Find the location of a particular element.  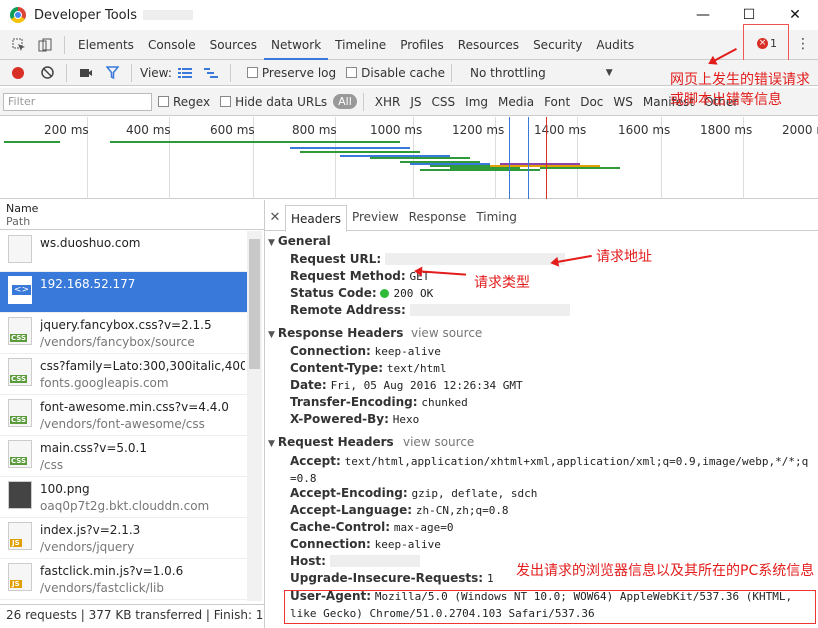

preserve-log-checkbox: Preserve log is located at coordinates (291, 72).